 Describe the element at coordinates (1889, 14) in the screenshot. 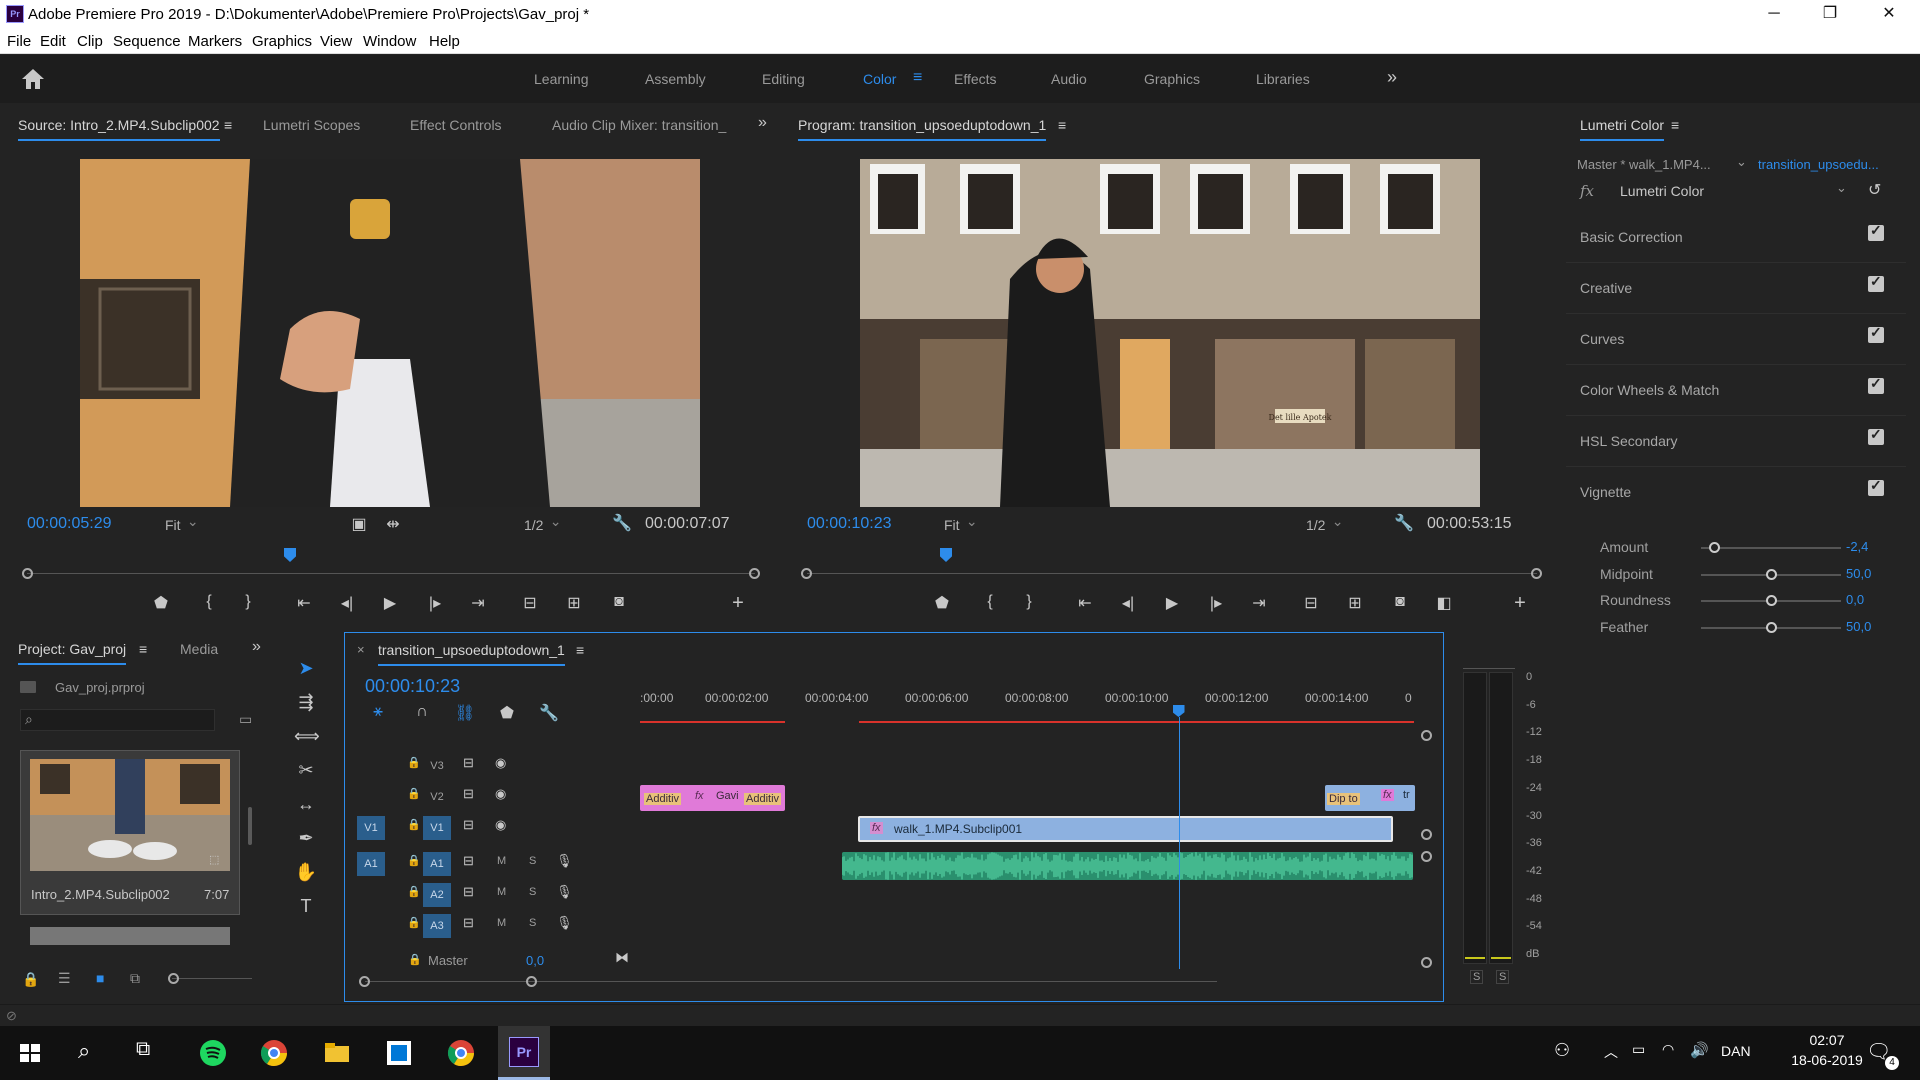

I see `close-button: ✕` at that location.